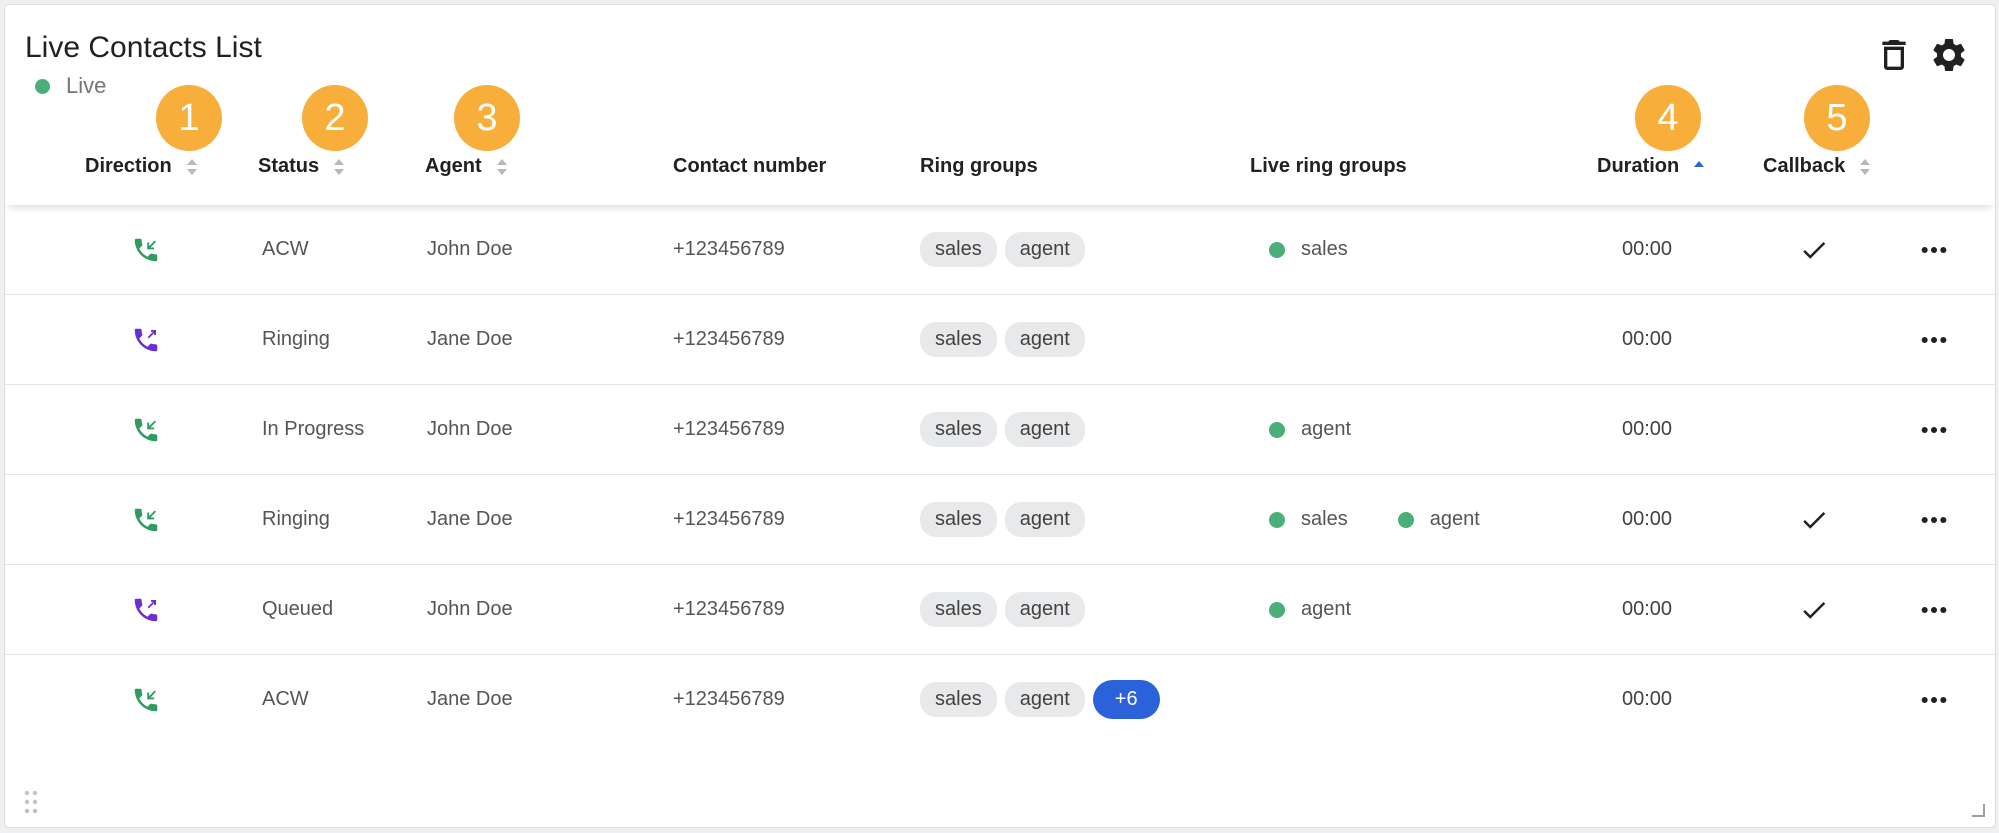  I want to click on column-label-direction: Direction, so click(128, 166).